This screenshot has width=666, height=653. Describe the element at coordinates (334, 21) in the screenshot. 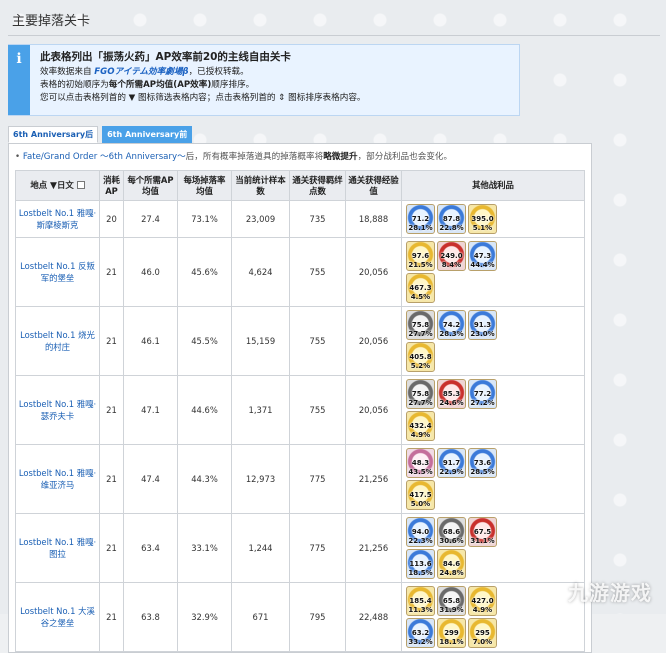

I see `section-title: 主要掉落关卡` at that location.